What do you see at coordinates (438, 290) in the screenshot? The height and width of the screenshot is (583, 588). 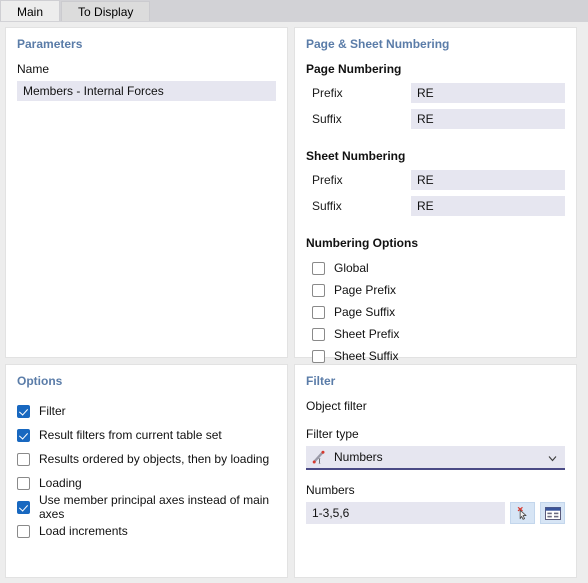 I see `numbering-option-page-prefix: Page Prefix` at bounding box center [438, 290].